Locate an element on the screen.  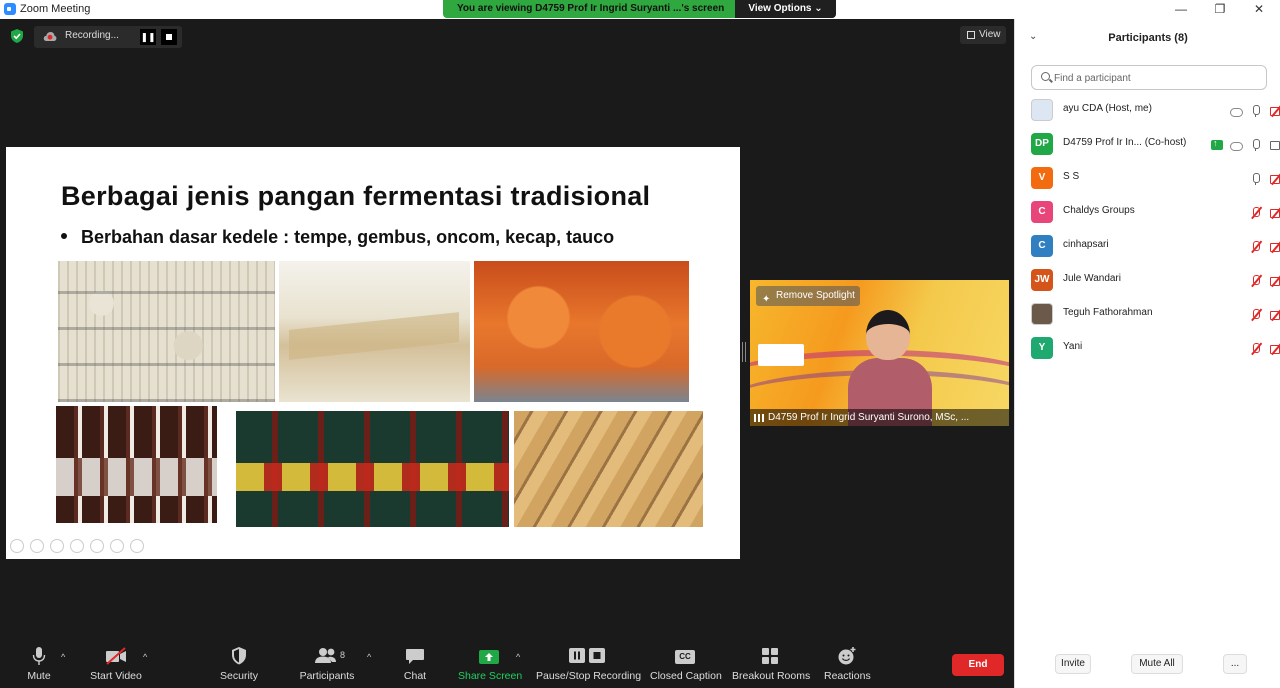
participant-search is located at coordinates (1149, 77).